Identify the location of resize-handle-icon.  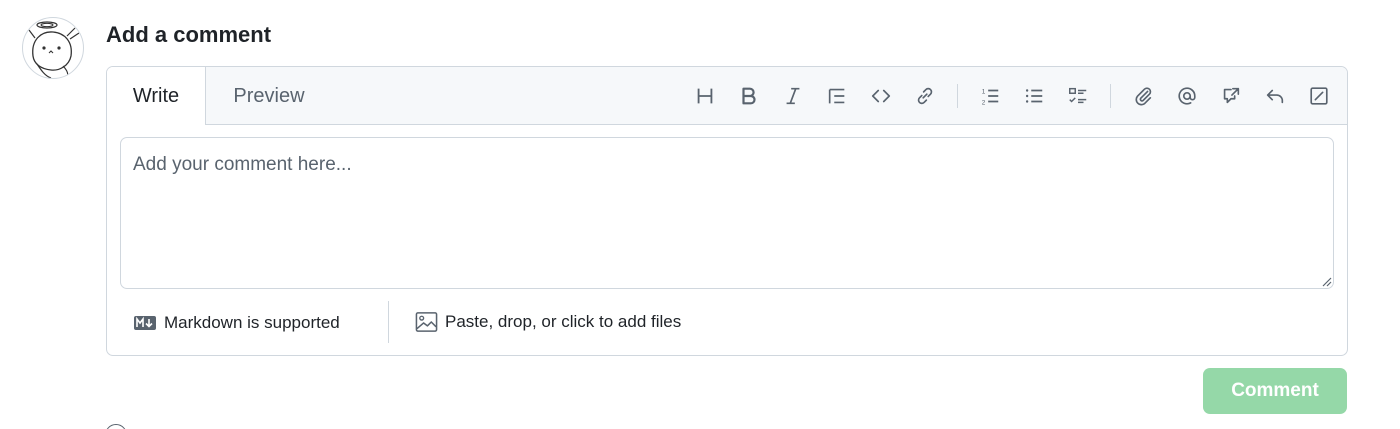
(1326, 281).